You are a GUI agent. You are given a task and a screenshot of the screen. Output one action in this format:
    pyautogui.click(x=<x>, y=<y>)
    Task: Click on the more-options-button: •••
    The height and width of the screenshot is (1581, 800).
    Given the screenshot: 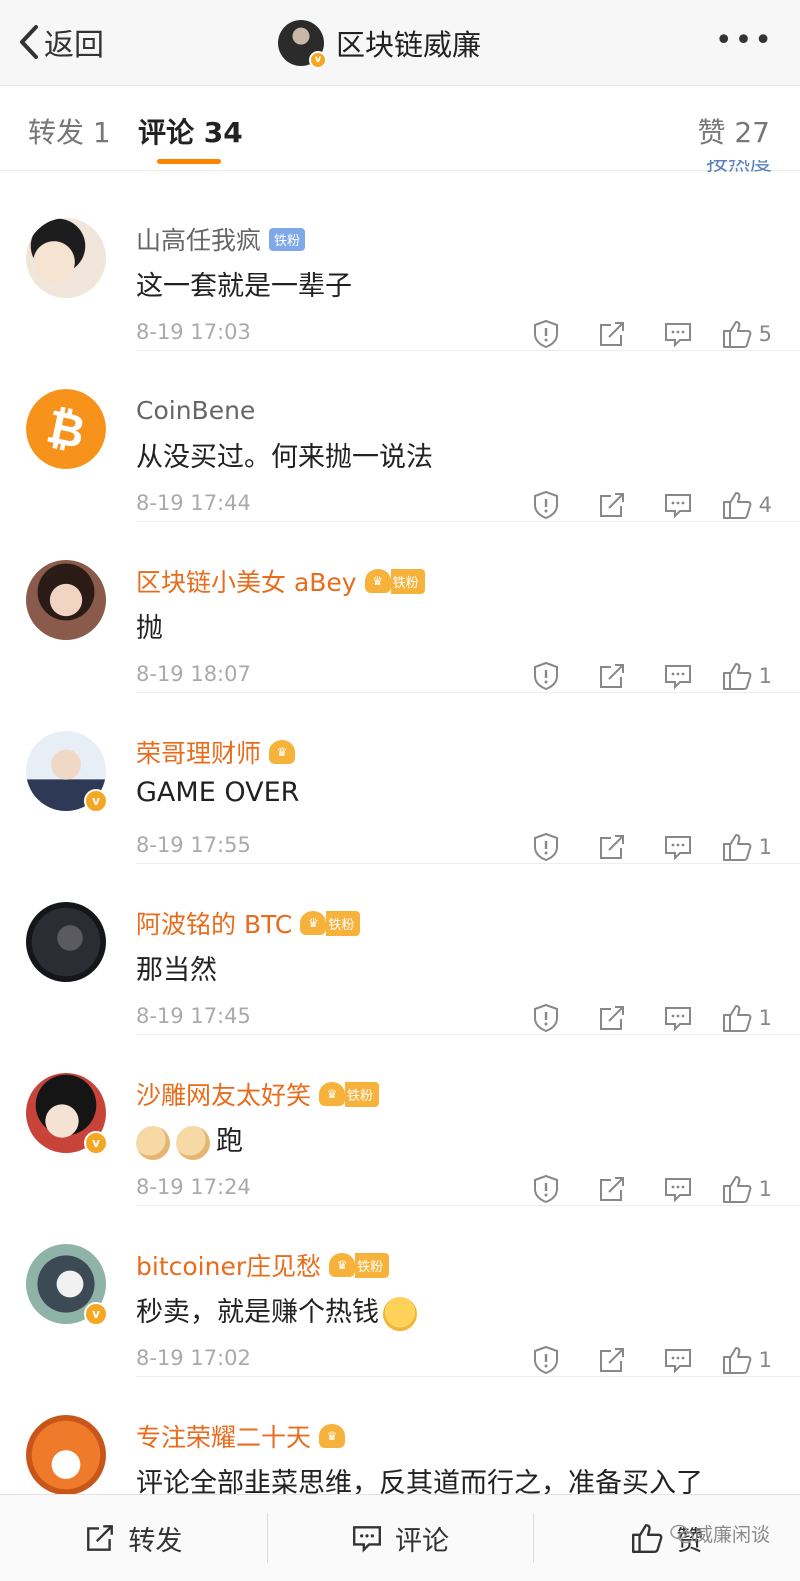 What is the action you would take?
    pyautogui.click(x=744, y=41)
    